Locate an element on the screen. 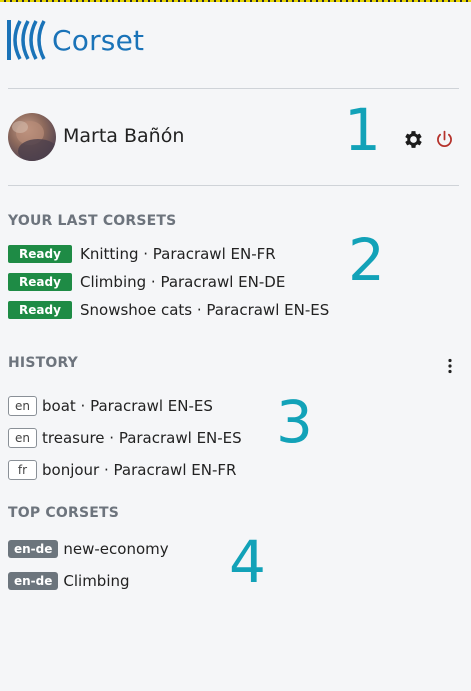 The image size is (471, 691). user-panel: Marta Bañón is located at coordinates (233, 137).